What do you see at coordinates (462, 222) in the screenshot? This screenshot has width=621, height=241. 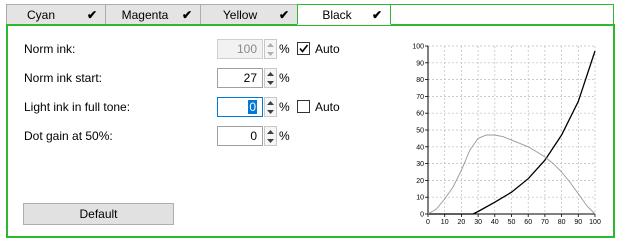 I see `x-tick-label: 20` at bounding box center [462, 222].